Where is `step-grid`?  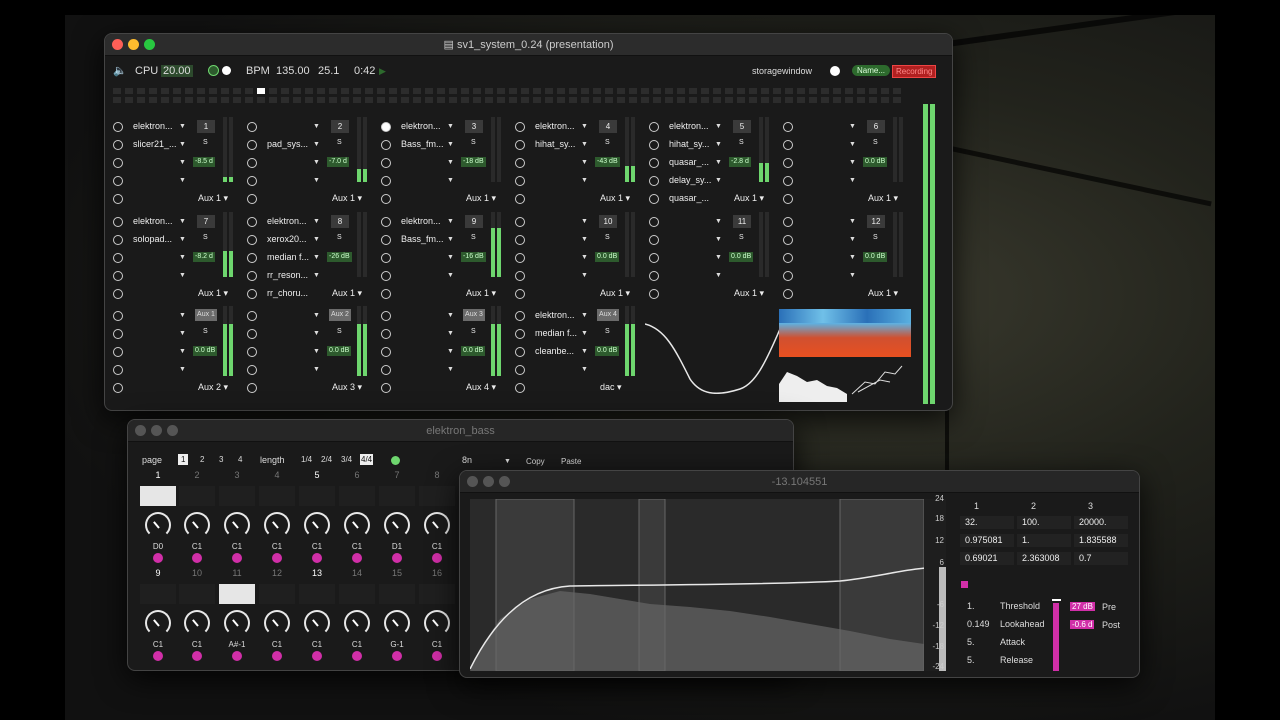 step-grid is located at coordinates (513, 99).